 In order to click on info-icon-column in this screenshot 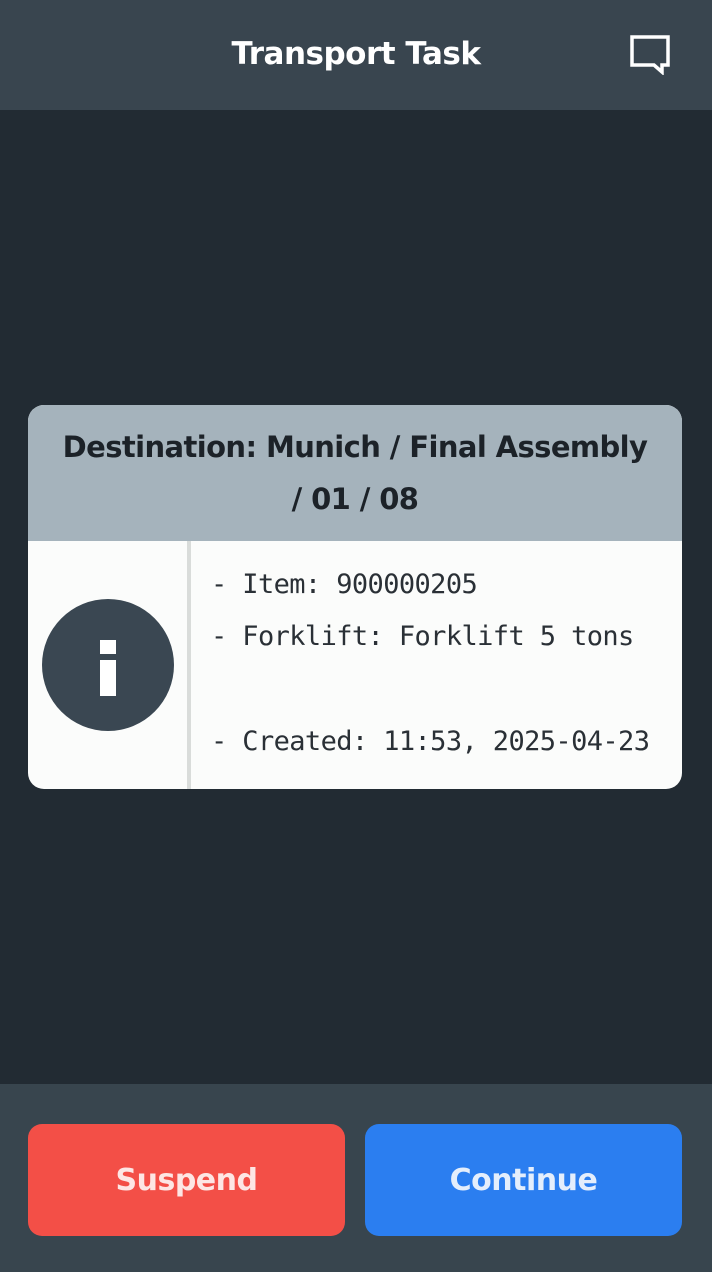, I will do `click(107, 665)`.